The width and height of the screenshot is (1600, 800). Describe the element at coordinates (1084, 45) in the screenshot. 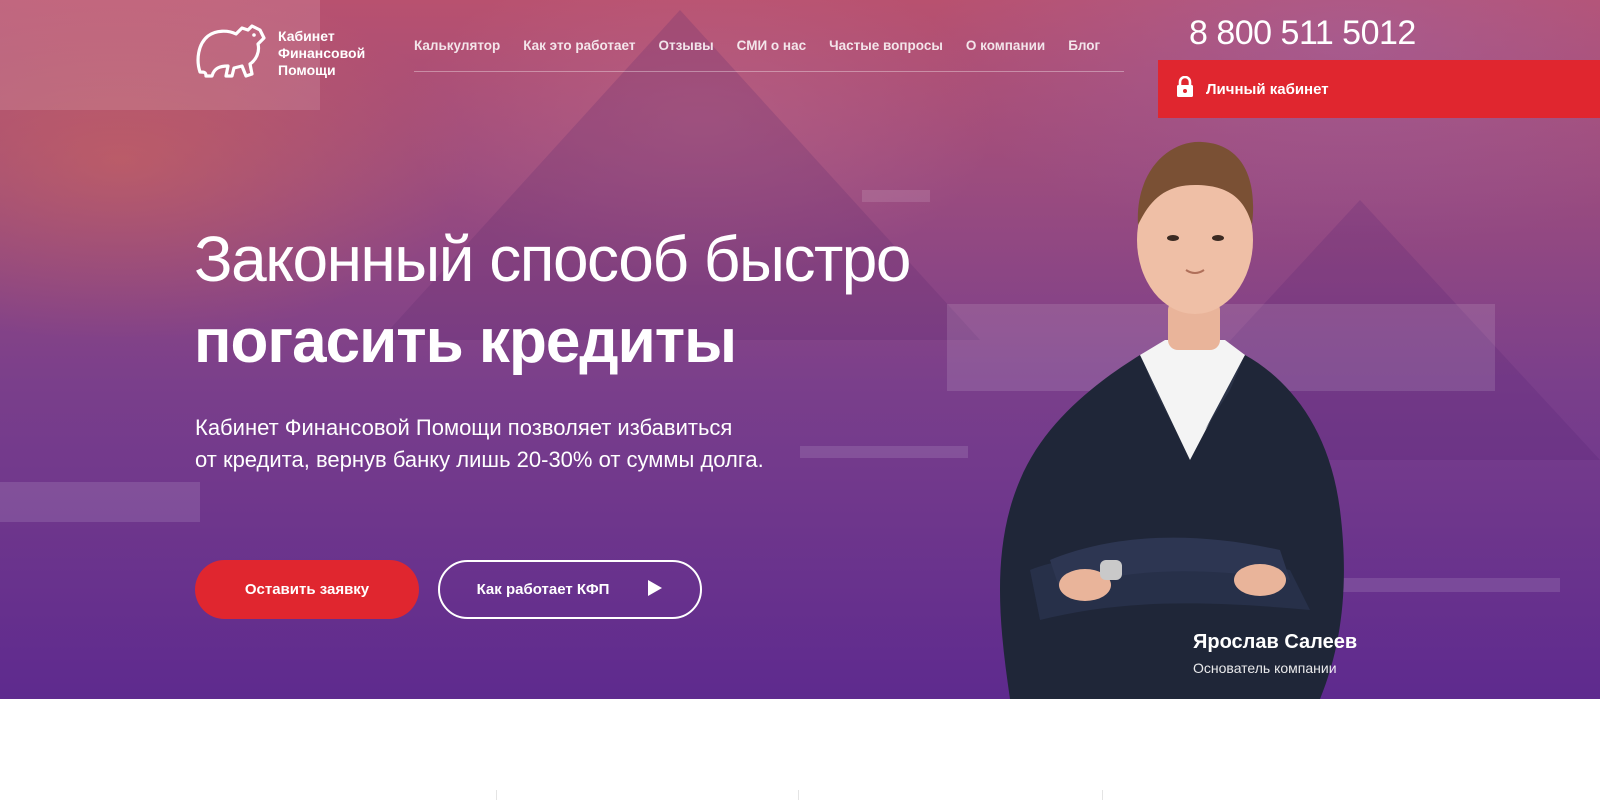

I see `nav-blog: Блог` at that location.